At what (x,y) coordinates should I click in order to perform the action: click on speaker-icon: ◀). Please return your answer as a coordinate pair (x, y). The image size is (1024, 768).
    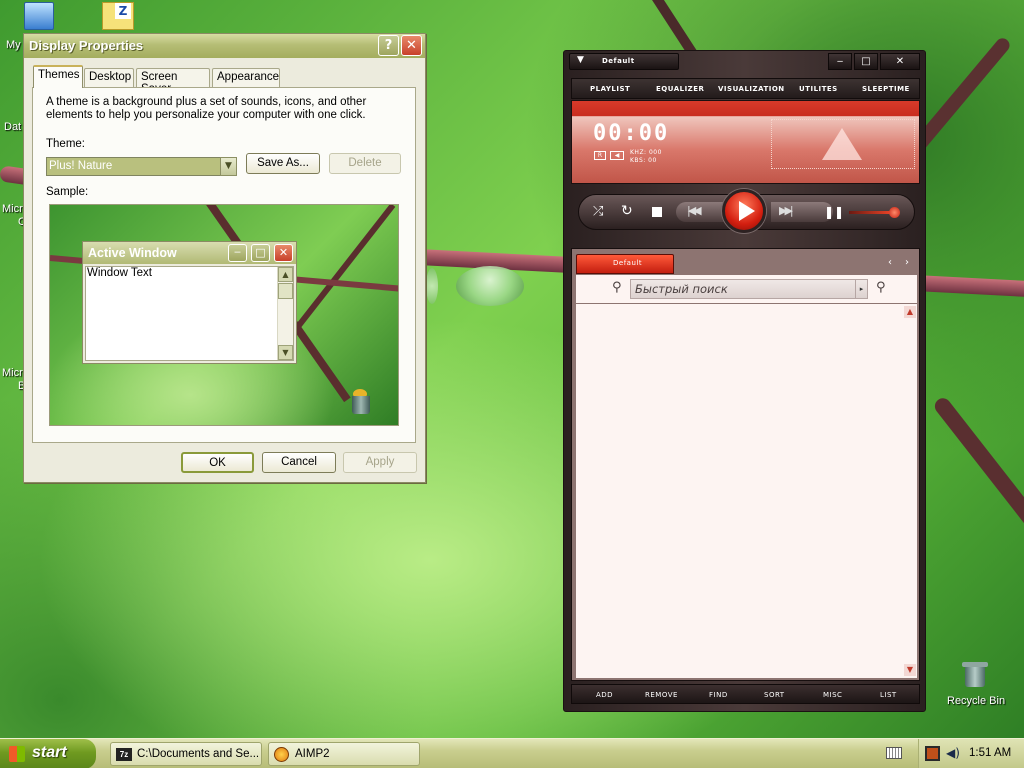
    Looking at the image, I should click on (953, 753).